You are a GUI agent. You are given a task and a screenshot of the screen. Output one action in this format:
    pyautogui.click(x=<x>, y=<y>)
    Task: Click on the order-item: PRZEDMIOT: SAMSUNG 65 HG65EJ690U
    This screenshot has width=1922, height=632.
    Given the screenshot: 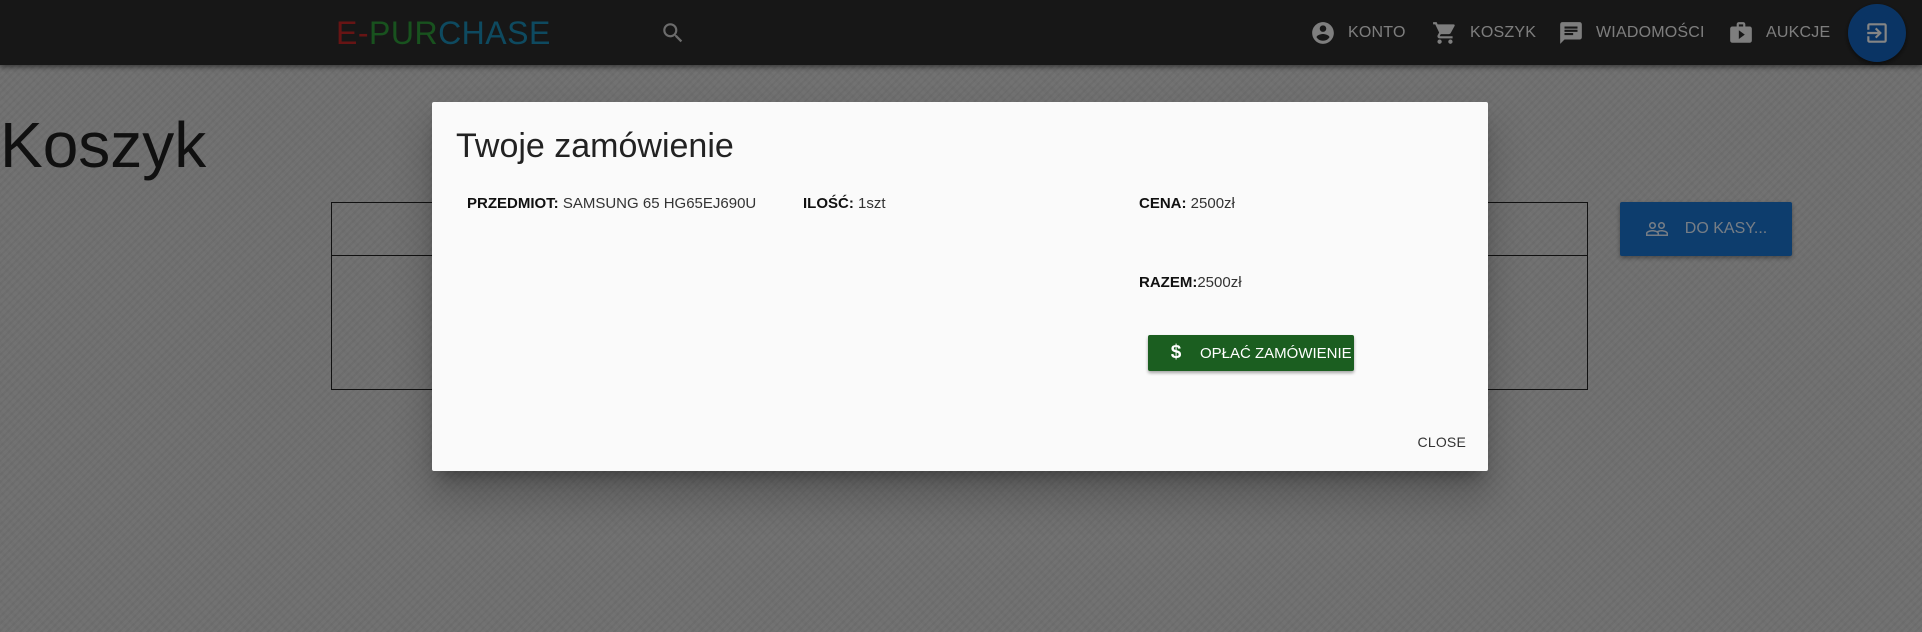 What is the action you would take?
    pyautogui.click(x=611, y=203)
    